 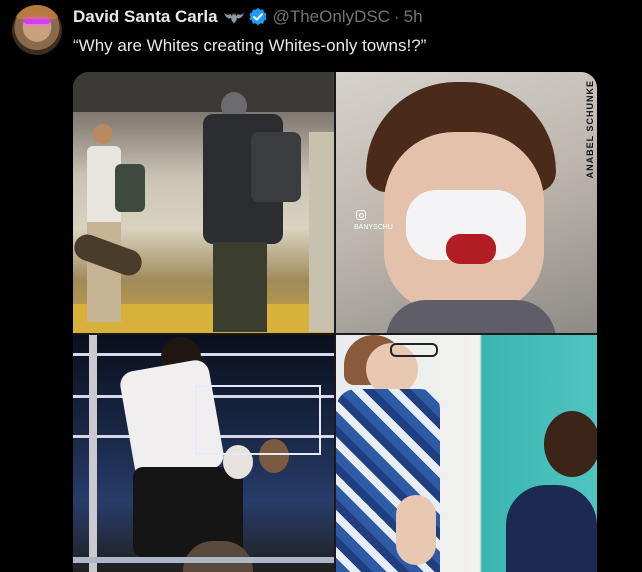 What do you see at coordinates (361, 215) in the screenshot?
I see `instagram-icon` at bounding box center [361, 215].